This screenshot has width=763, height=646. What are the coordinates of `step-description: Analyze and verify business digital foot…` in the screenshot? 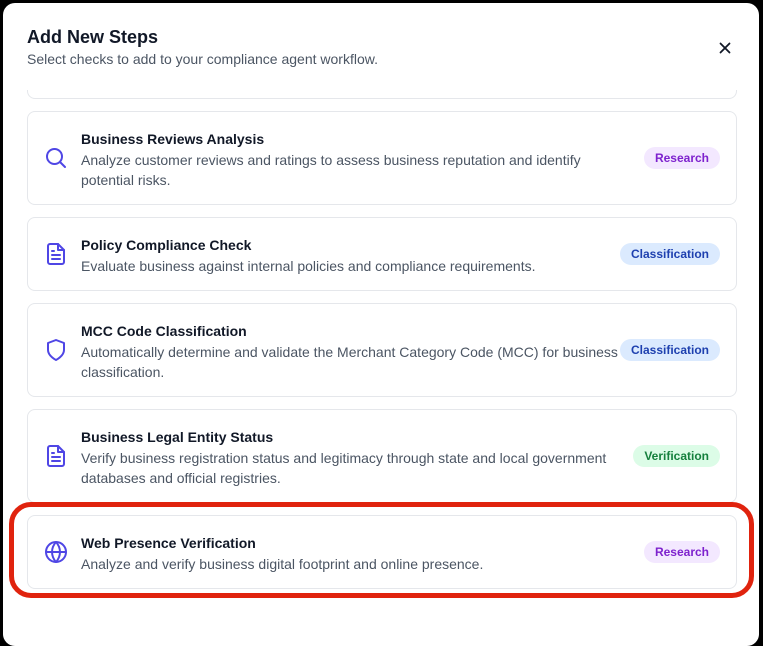 It's located at (282, 564).